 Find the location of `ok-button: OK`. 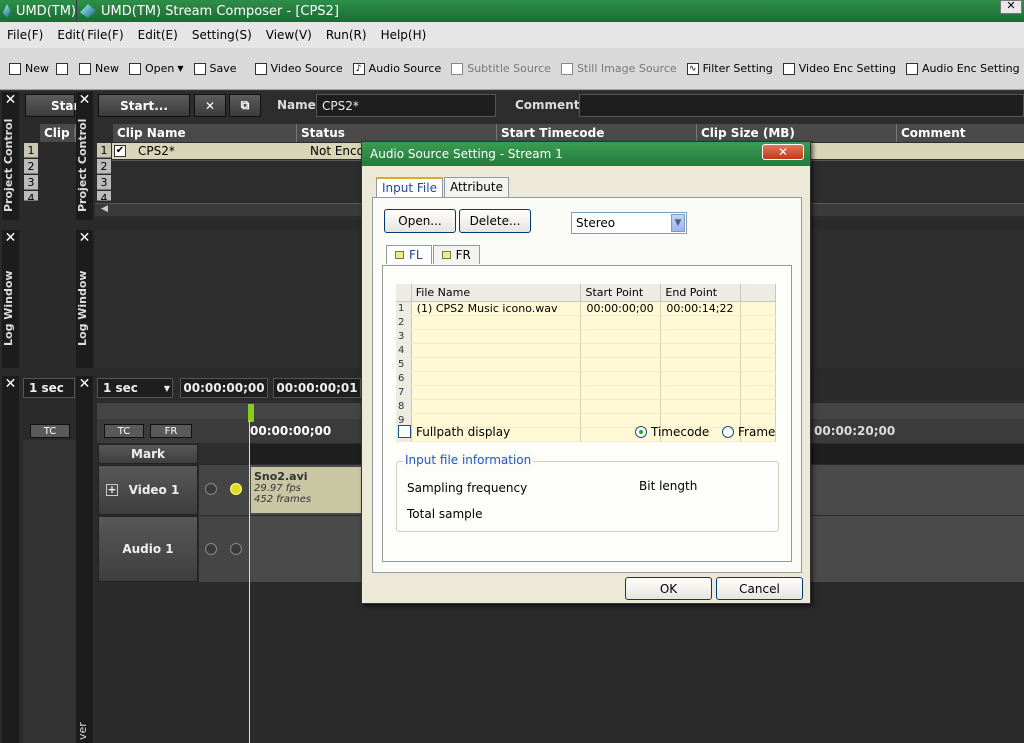

ok-button: OK is located at coordinates (668, 588).